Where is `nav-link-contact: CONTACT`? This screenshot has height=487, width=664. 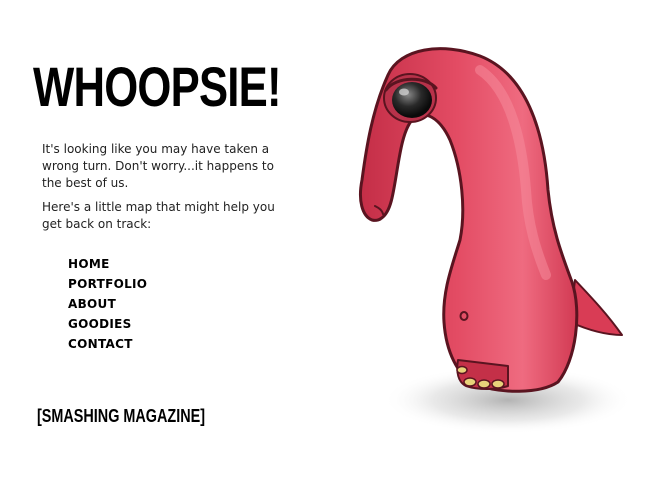
nav-link-contact: CONTACT is located at coordinates (100, 344).